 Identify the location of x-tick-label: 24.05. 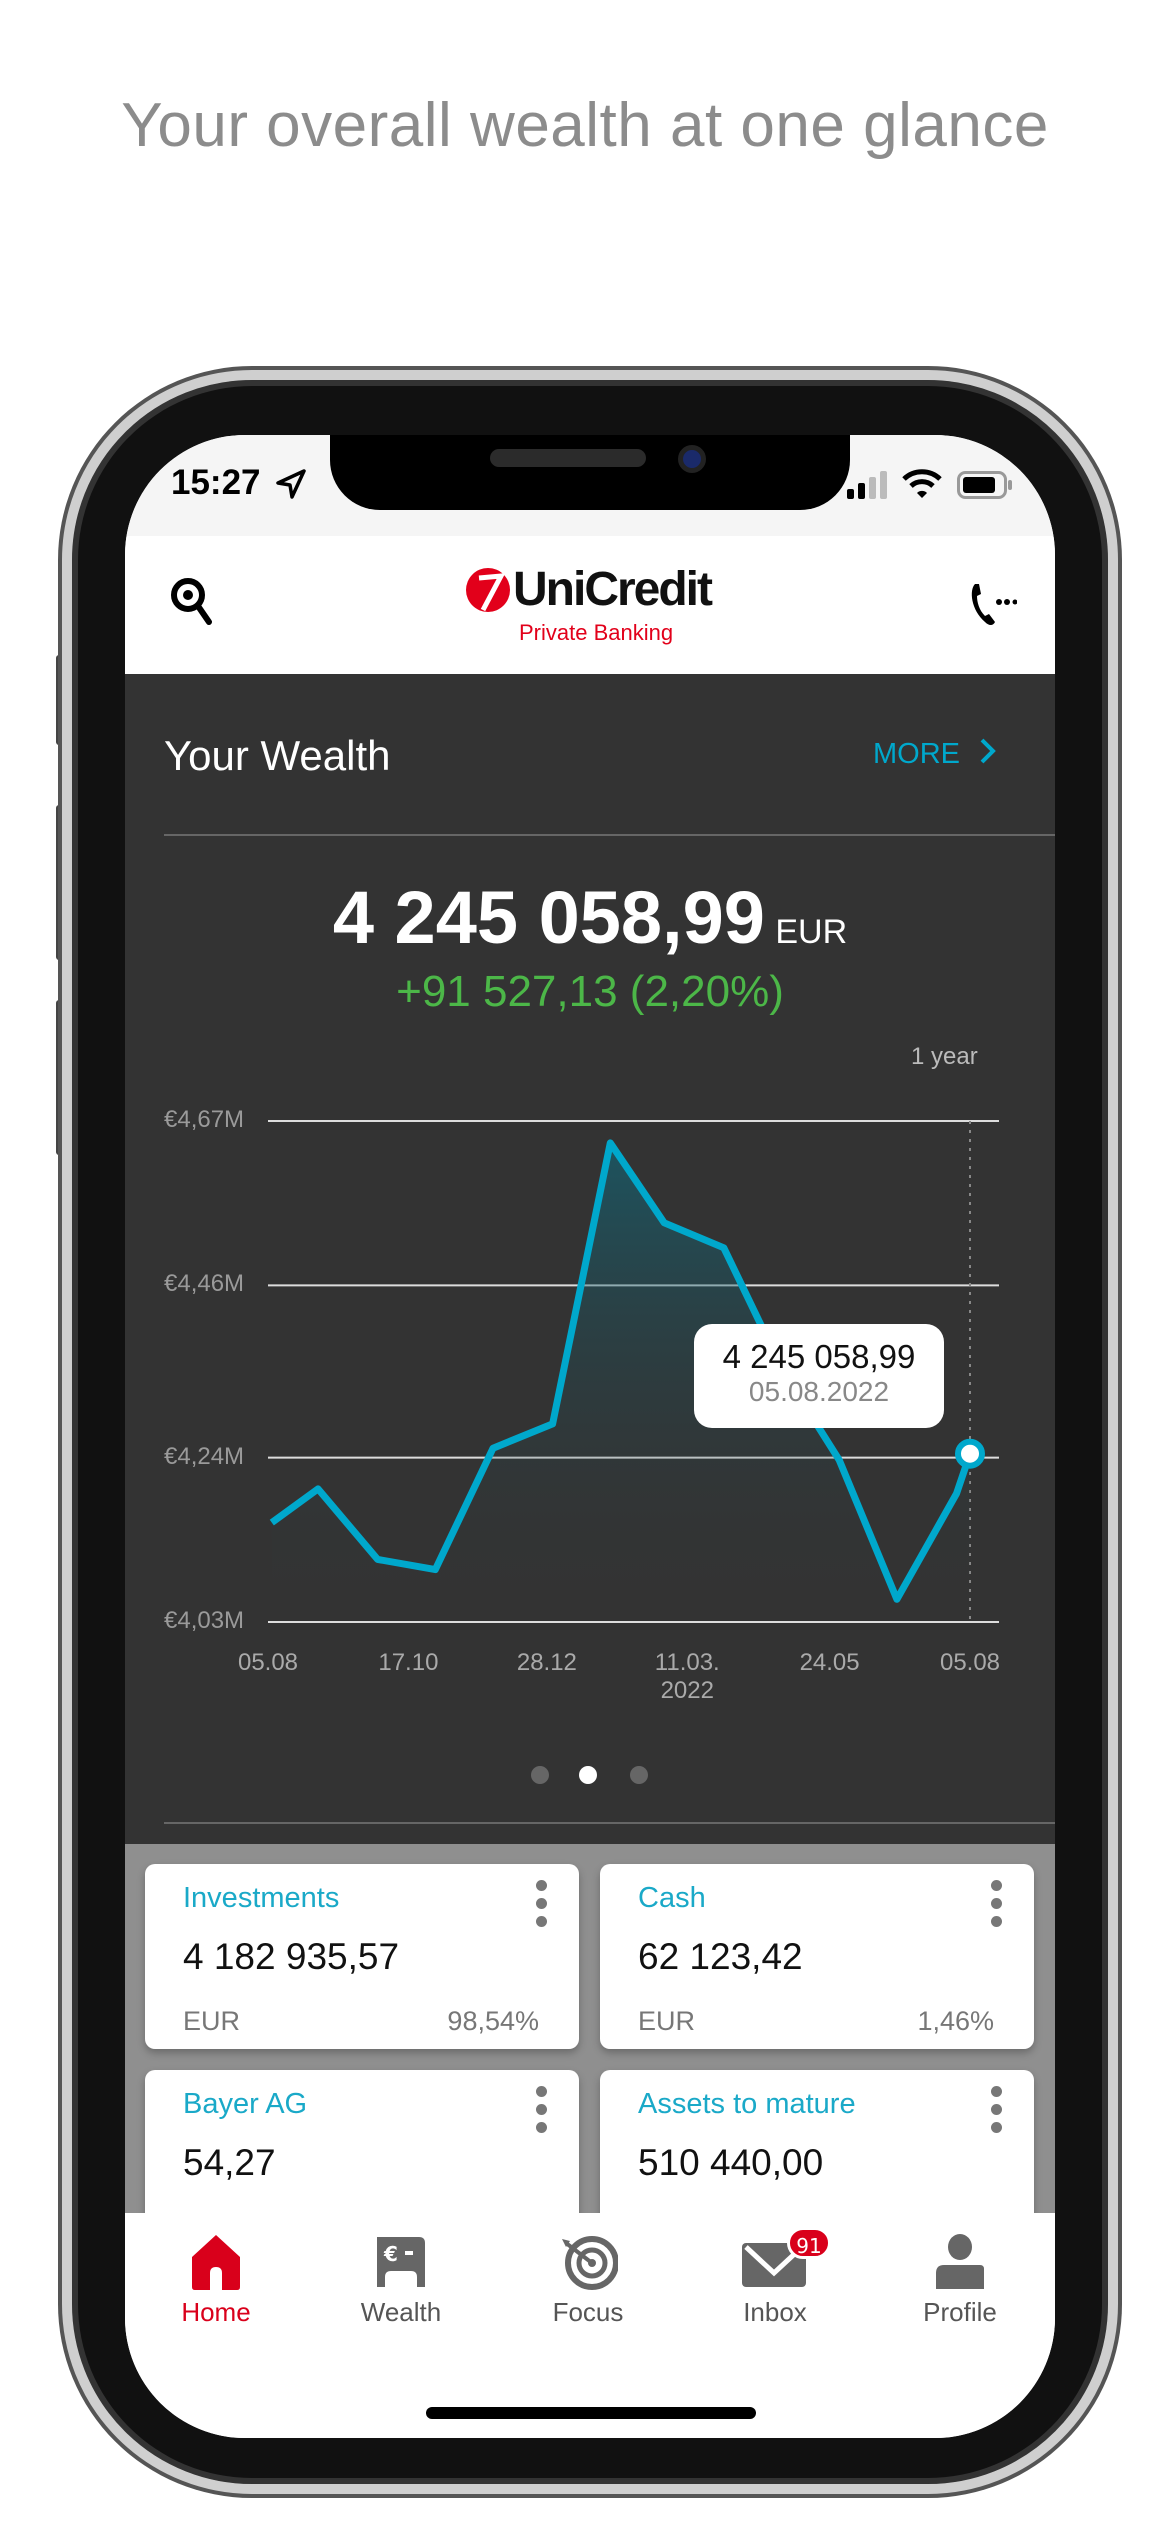
(830, 1663).